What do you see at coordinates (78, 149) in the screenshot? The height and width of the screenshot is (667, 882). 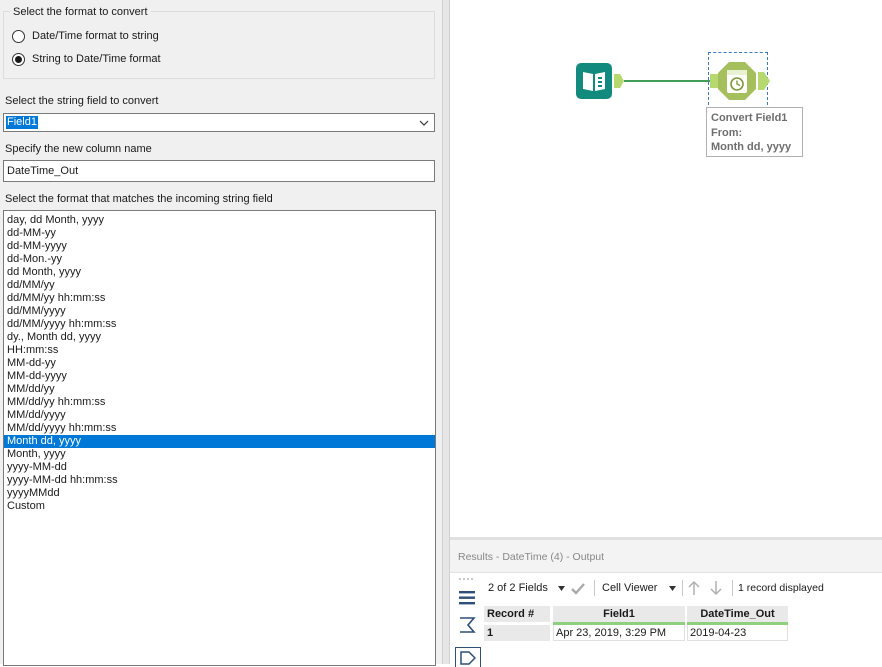 I see `column-name-label: Specify the new column name` at bounding box center [78, 149].